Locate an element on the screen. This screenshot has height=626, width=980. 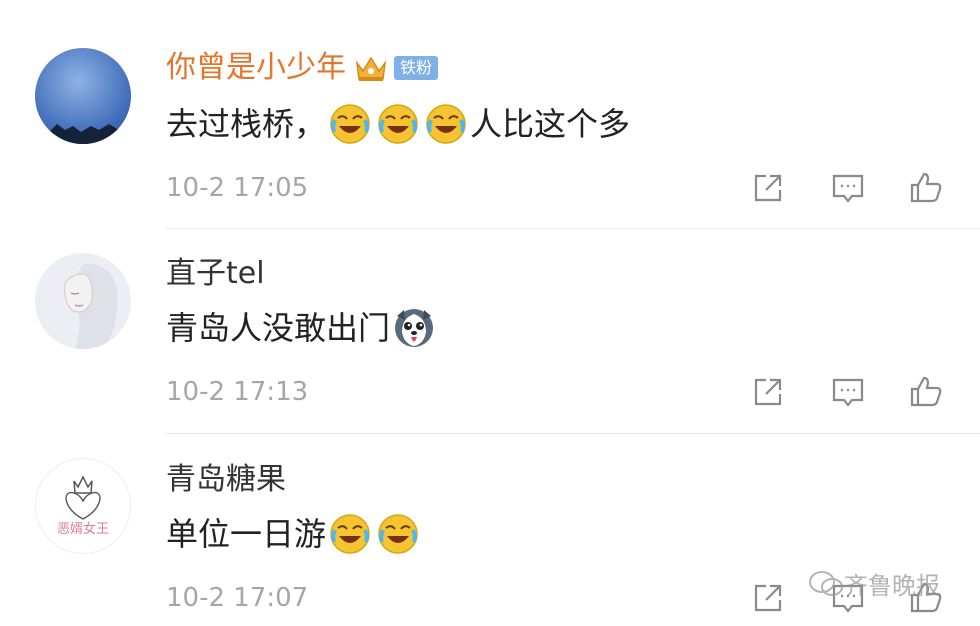
comment-text-main: 单位一日游 is located at coordinates (246, 534).